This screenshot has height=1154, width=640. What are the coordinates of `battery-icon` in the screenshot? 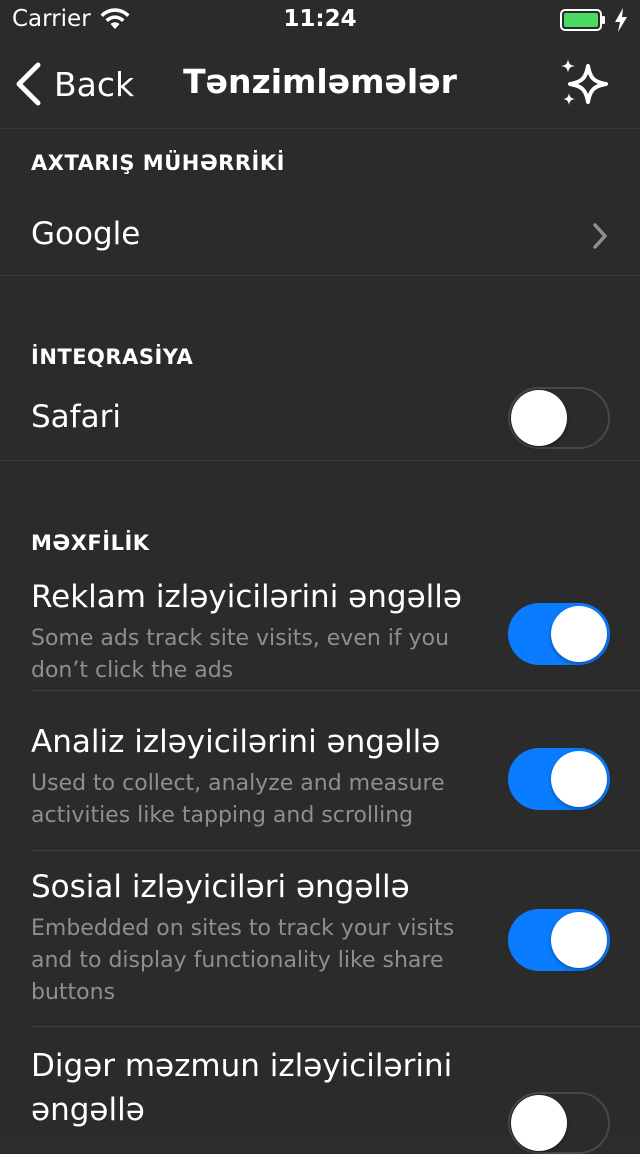 It's located at (582, 20).